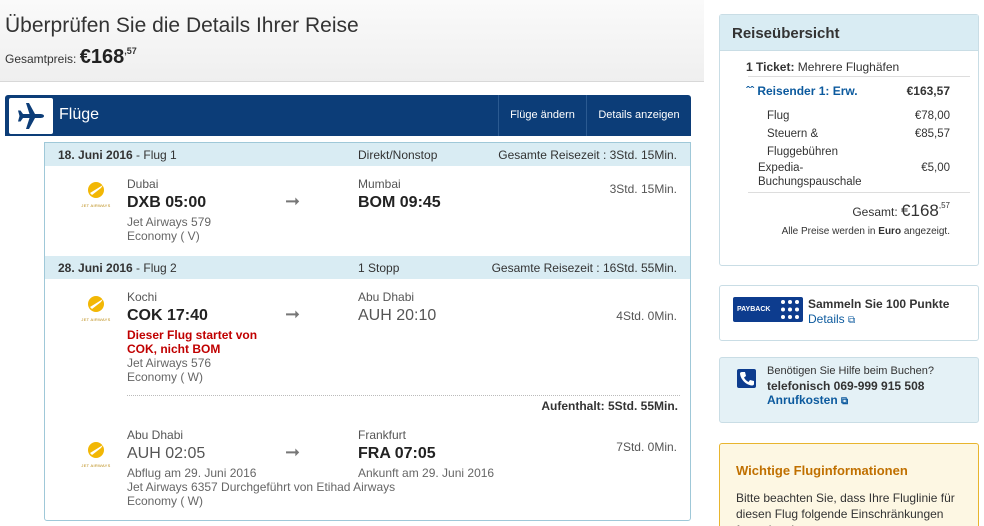 This screenshot has width=984, height=526. What do you see at coordinates (426, 473) in the screenshot?
I see `arrival-date-note: Ankunft am 29. Juni 2016` at bounding box center [426, 473].